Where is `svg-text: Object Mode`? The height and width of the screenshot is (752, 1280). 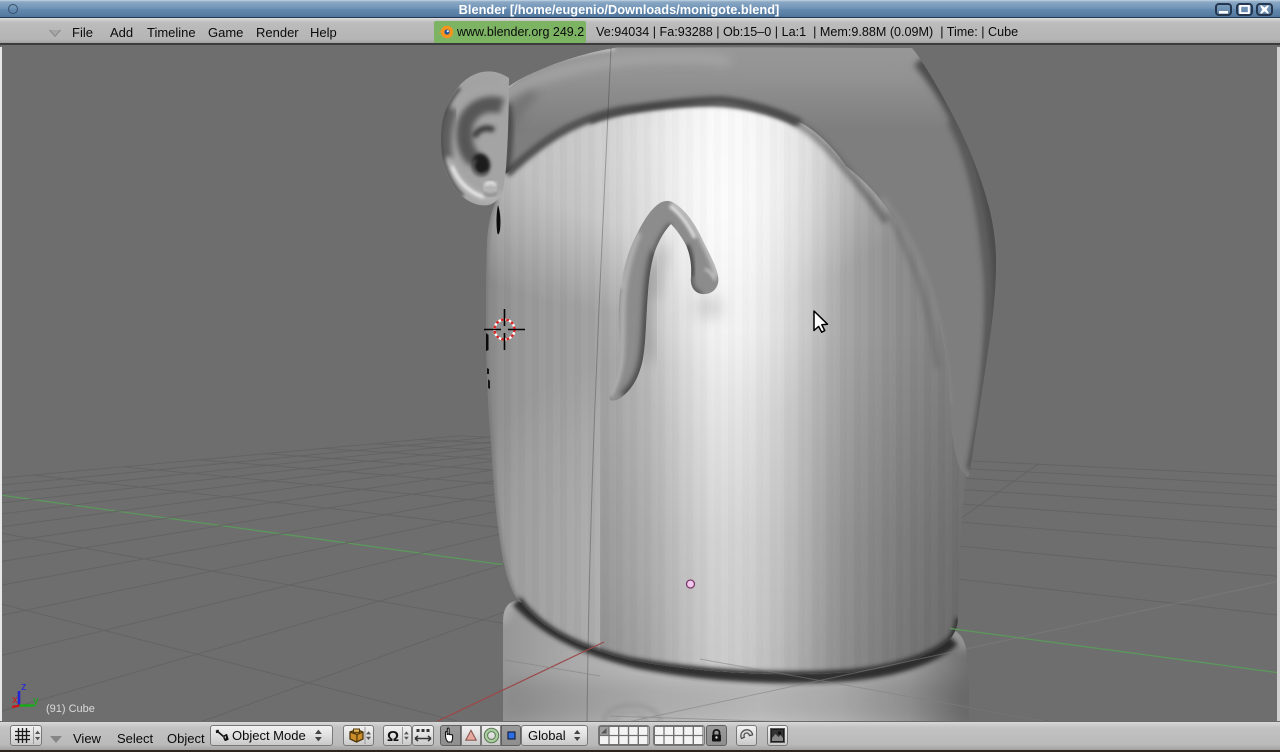
svg-text: Object Mode is located at coordinates (269, 735).